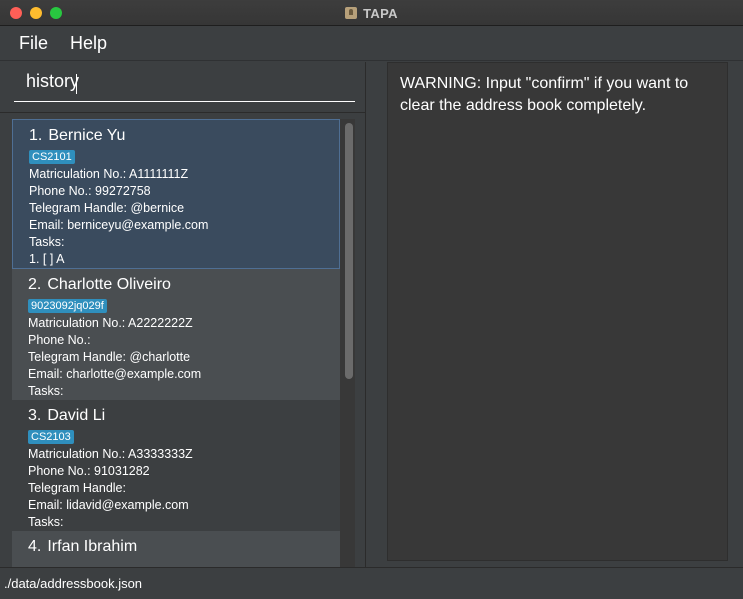  What do you see at coordinates (108, 505) in the screenshot?
I see `person-email: Email: lidavid@example.com` at bounding box center [108, 505].